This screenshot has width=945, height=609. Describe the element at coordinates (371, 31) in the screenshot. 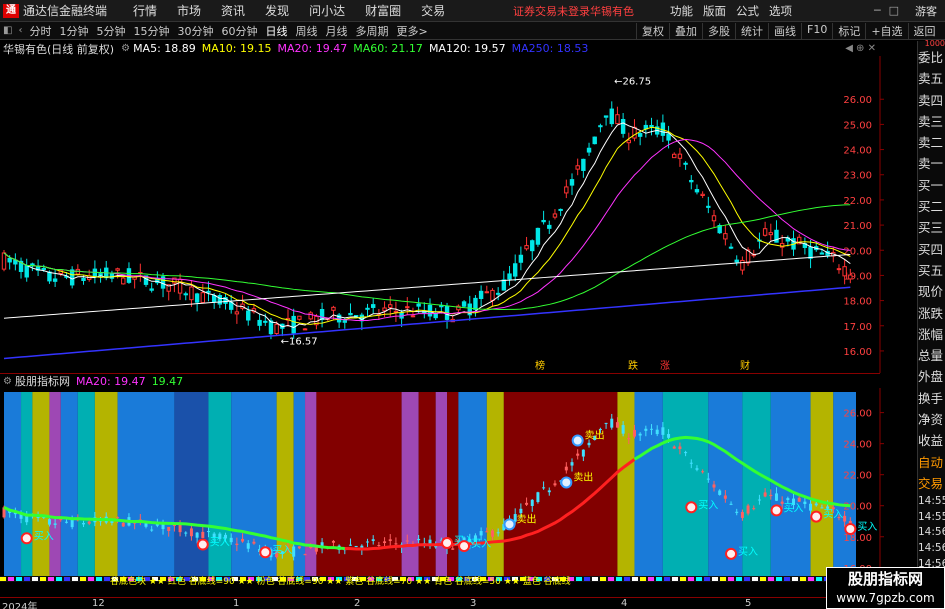

I see `period-multi: 多周期` at that location.